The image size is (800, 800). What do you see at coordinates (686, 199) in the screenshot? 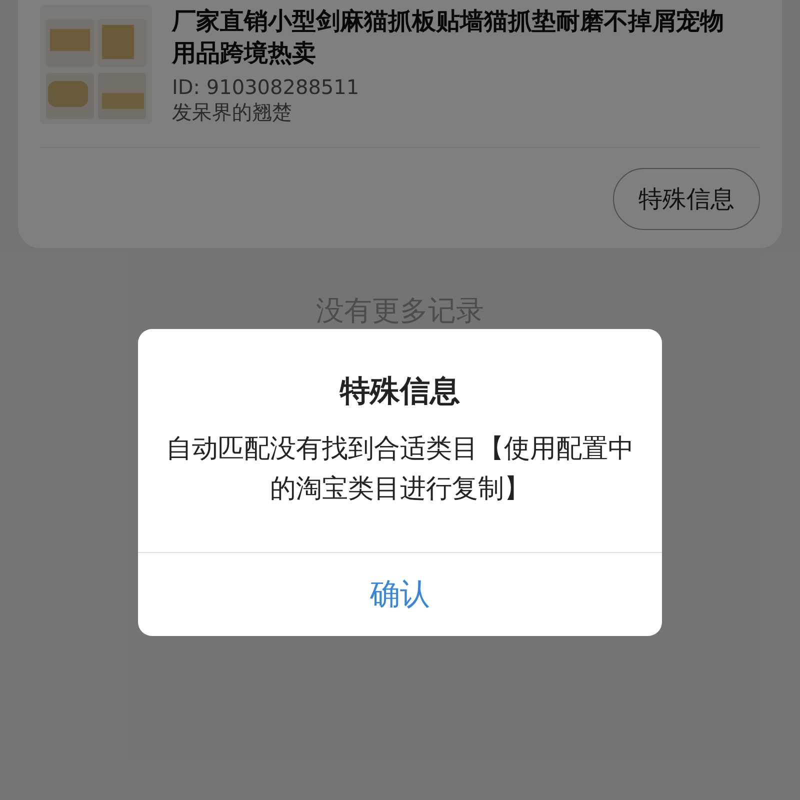
I see `special-info-button: 特殊信息` at bounding box center [686, 199].